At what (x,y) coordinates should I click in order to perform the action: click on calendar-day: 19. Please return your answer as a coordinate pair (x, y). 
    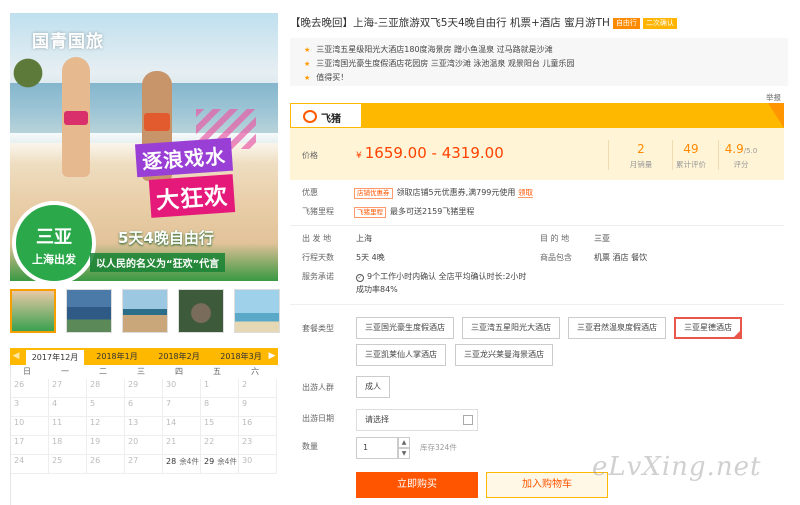
    Looking at the image, I should click on (106, 445).